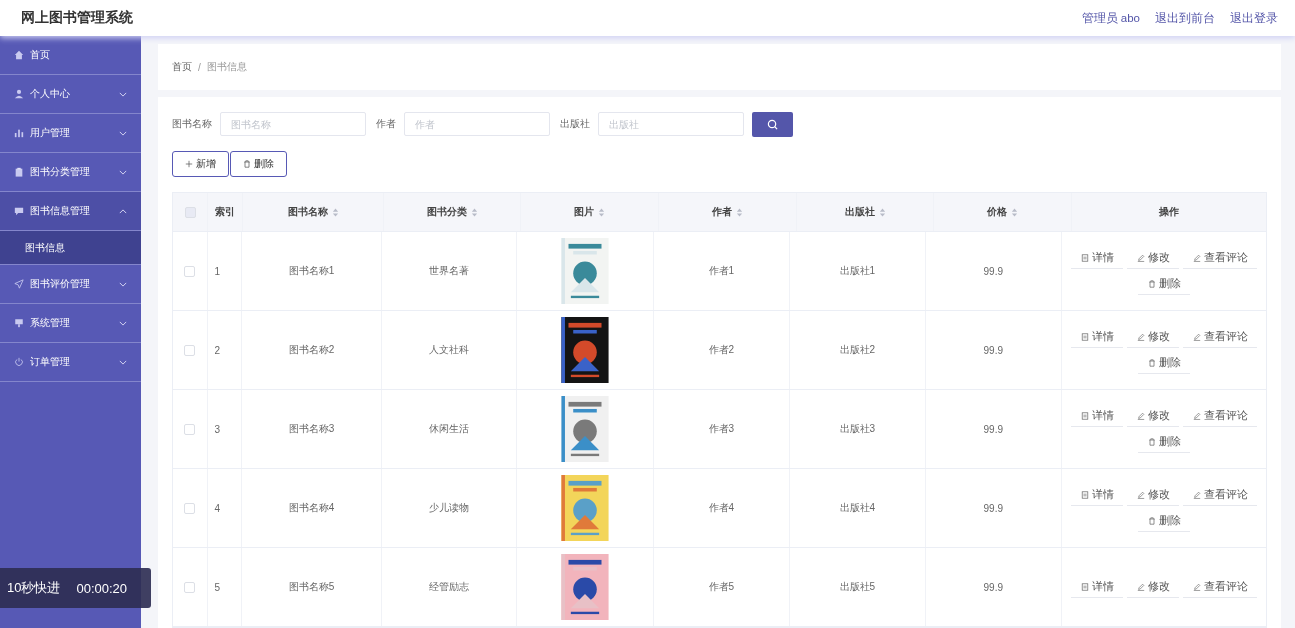  What do you see at coordinates (258, 164) in the screenshot?
I see `delete-button: 删除` at bounding box center [258, 164].